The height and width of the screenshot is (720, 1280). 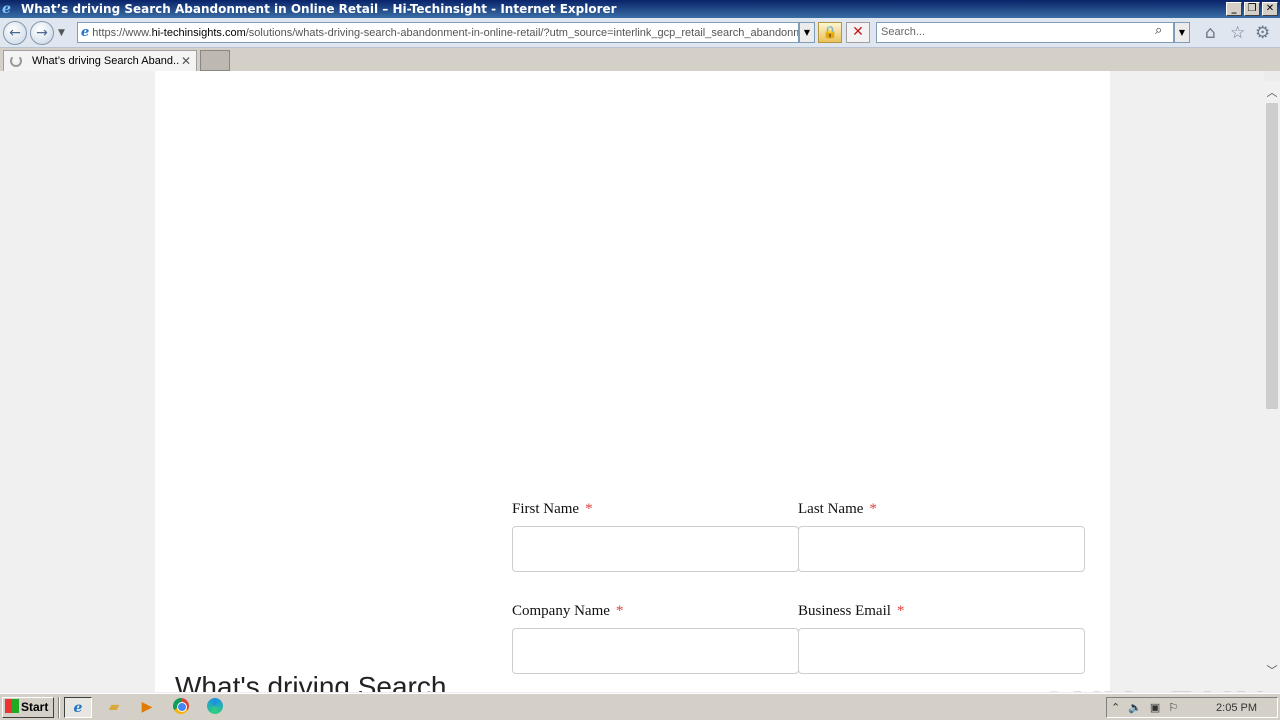 I want to click on windows-flag-icon, so click(x=12, y=706).